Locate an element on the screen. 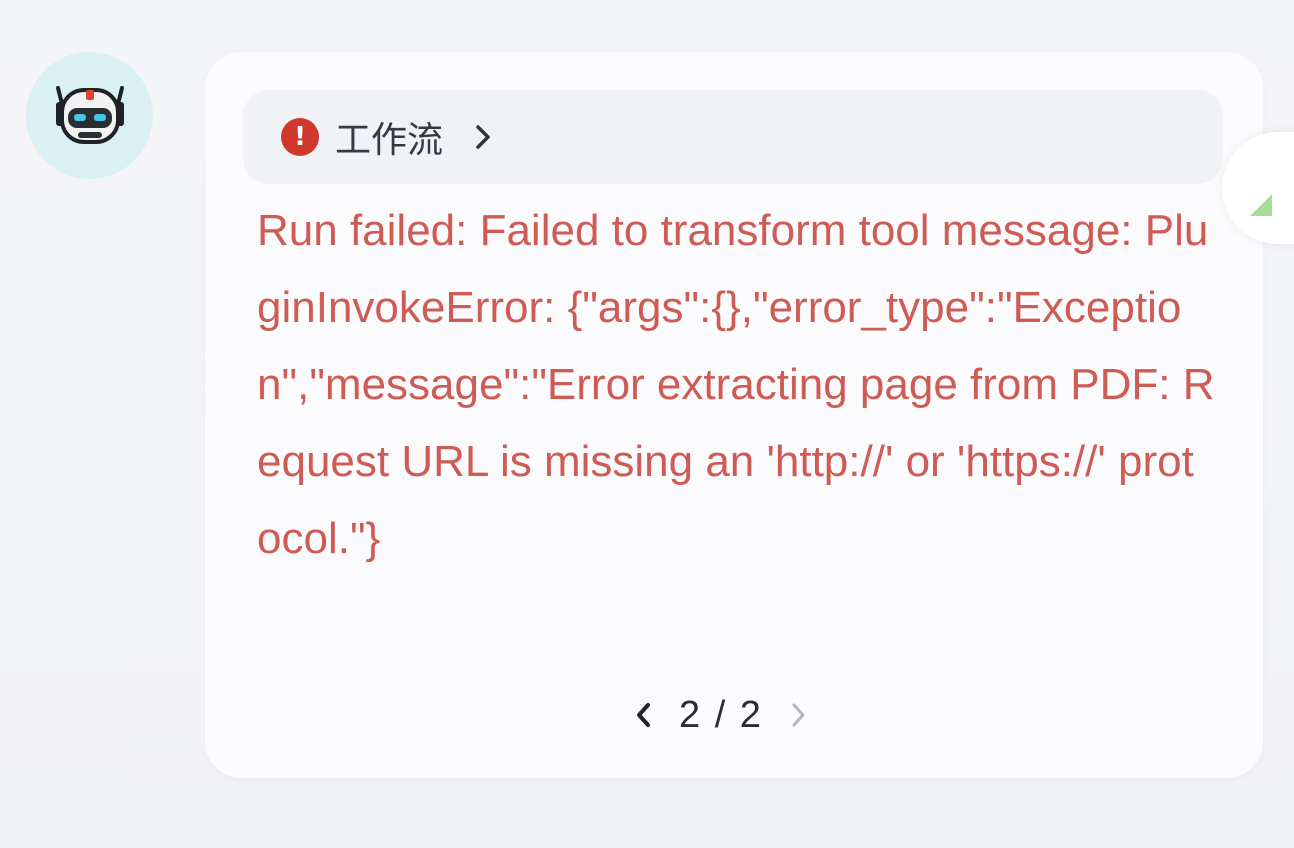 The width and height of the screenshot is (1294, 848). triangle-marker-icon is located at coordinates (1261, 205).